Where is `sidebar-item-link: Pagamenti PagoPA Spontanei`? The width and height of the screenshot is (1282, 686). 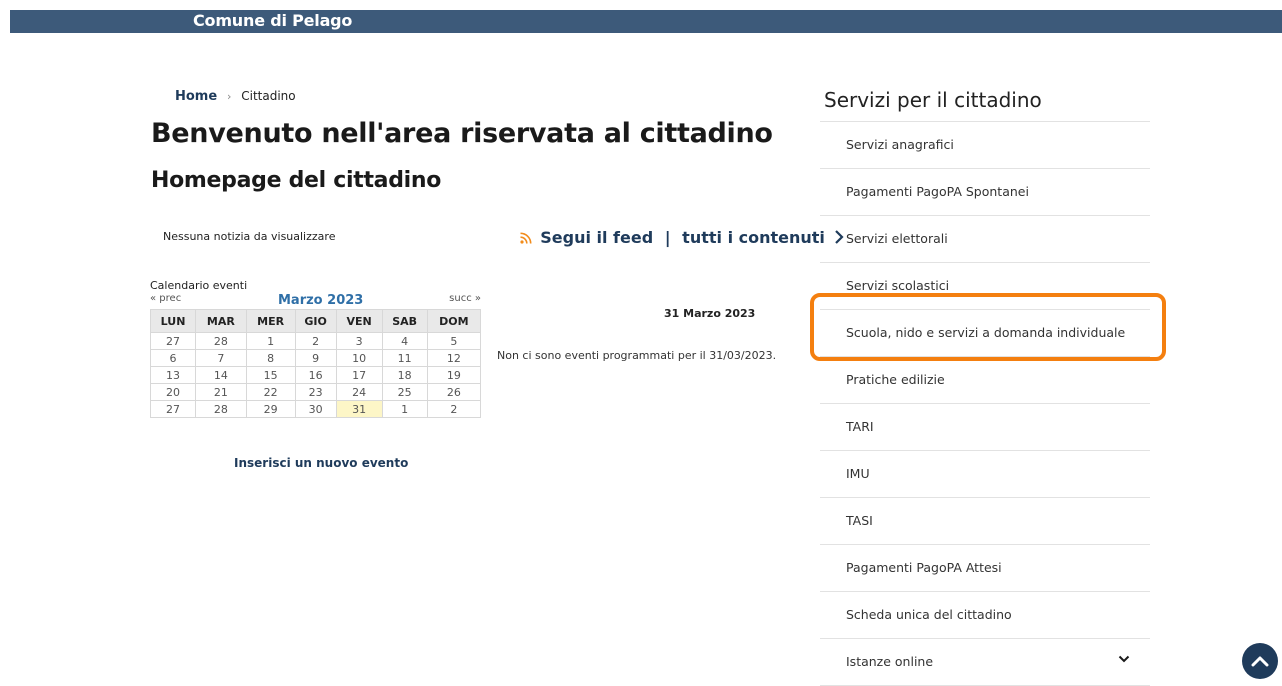 sidebar-item-link: Pagamenti PagoPA Spontanei is located at coordinates (937, 191).